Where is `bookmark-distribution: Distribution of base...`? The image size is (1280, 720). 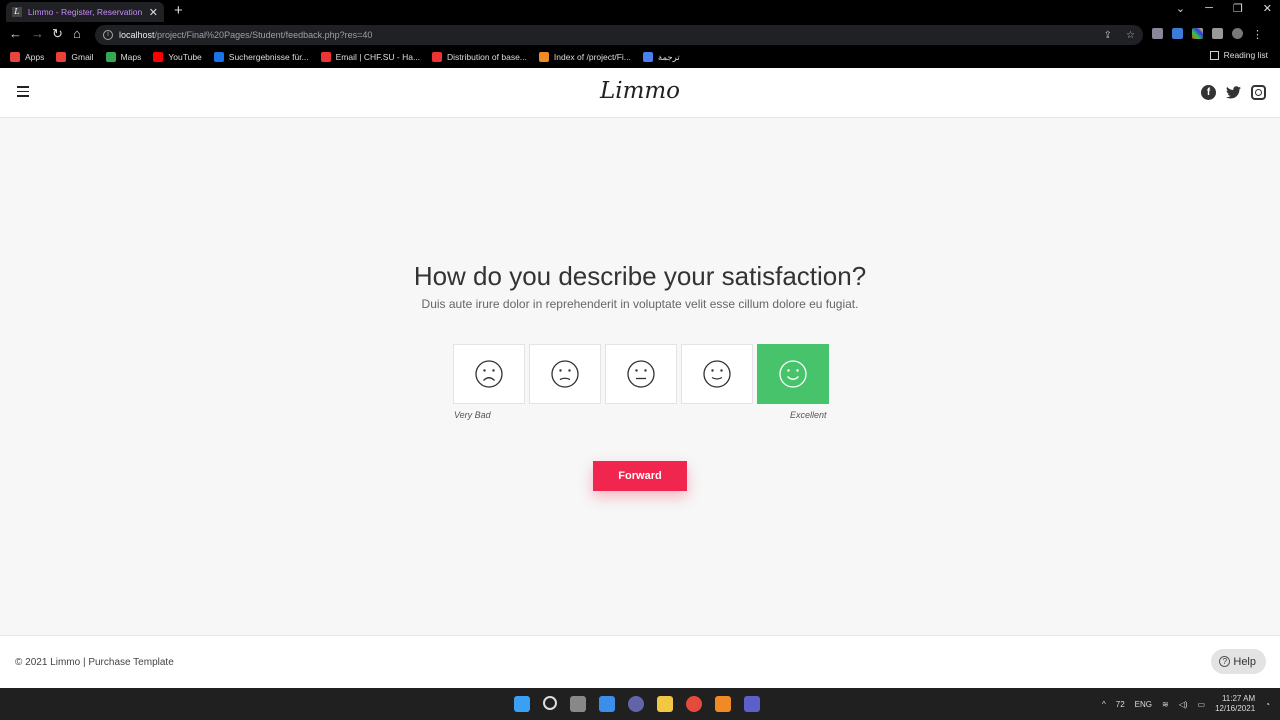
bookmark-distribution: Distribution of base... is located at coordinates (479, 57).